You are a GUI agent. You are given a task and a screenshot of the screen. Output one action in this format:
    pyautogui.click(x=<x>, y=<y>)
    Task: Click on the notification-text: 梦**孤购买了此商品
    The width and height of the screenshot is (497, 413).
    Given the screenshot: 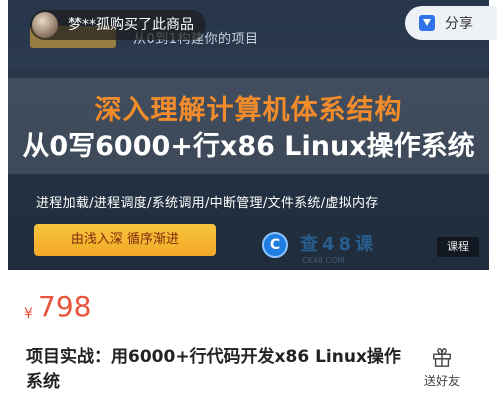 What is the action you would take?
    pyautogui.click(x=131, y=25)
    